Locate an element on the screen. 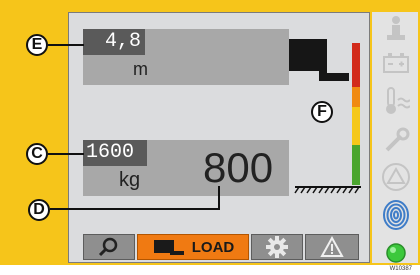 This screenshot has width=420, height=275. capacity-value: 1600 is located at coordinates (115, 153).